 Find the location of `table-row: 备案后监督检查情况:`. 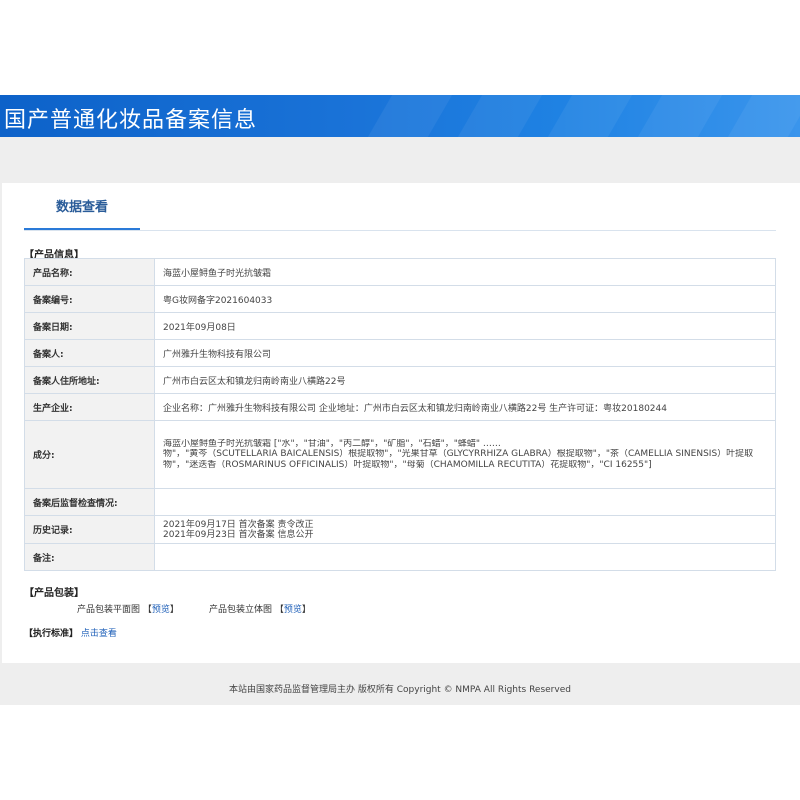

table-row: 备案后监督检查情况: is located at coordinates (400, 502).